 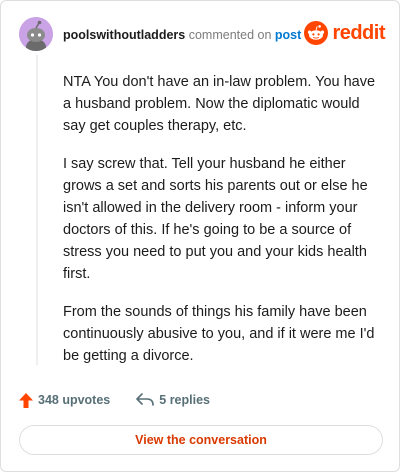 What do you see at coordinates (37, 210) in the screenshot?
I see `thread-line` at bounding box center [37, 210].